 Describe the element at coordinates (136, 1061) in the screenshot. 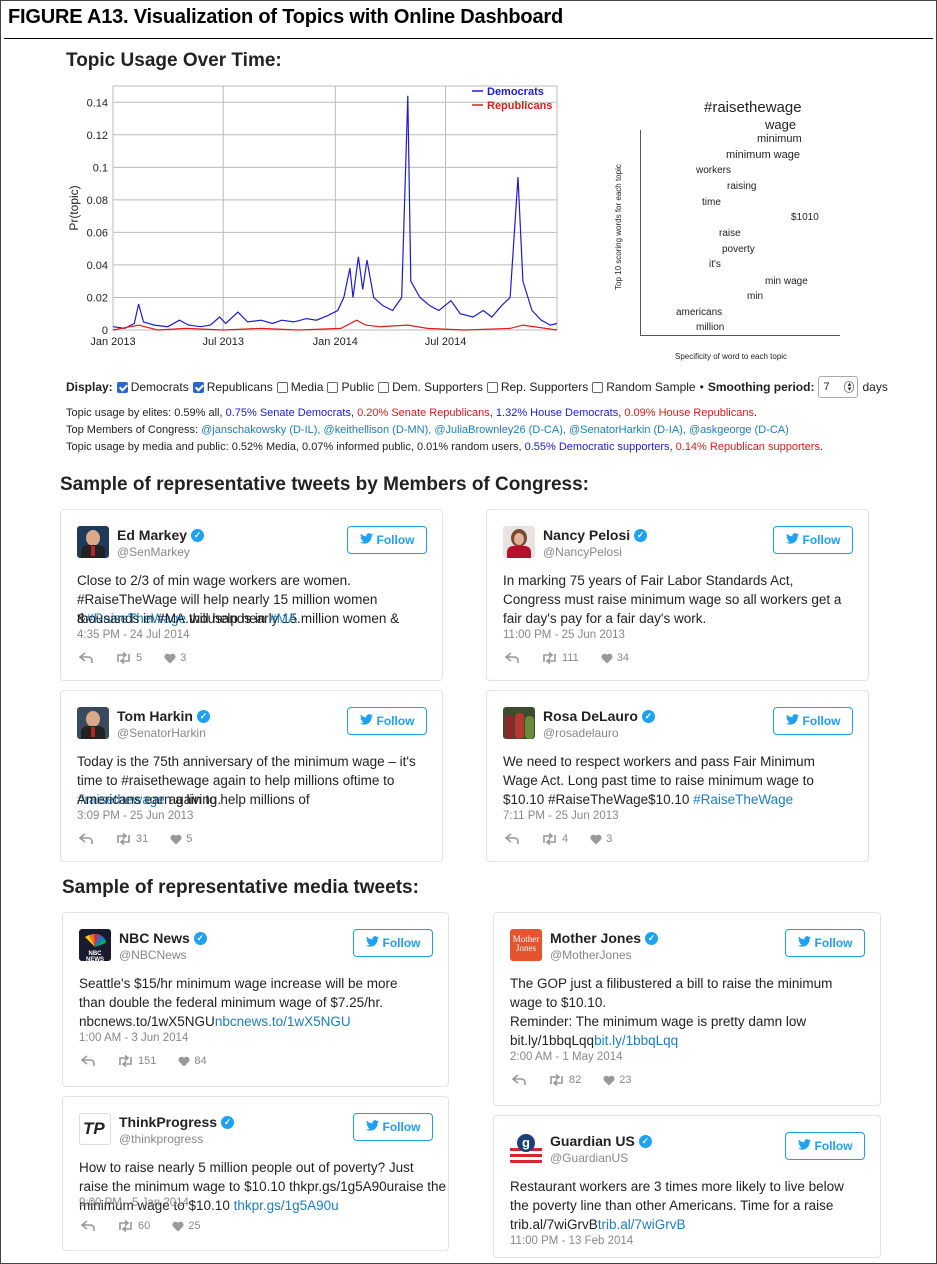

I see `retweet-button: 151` at that location.